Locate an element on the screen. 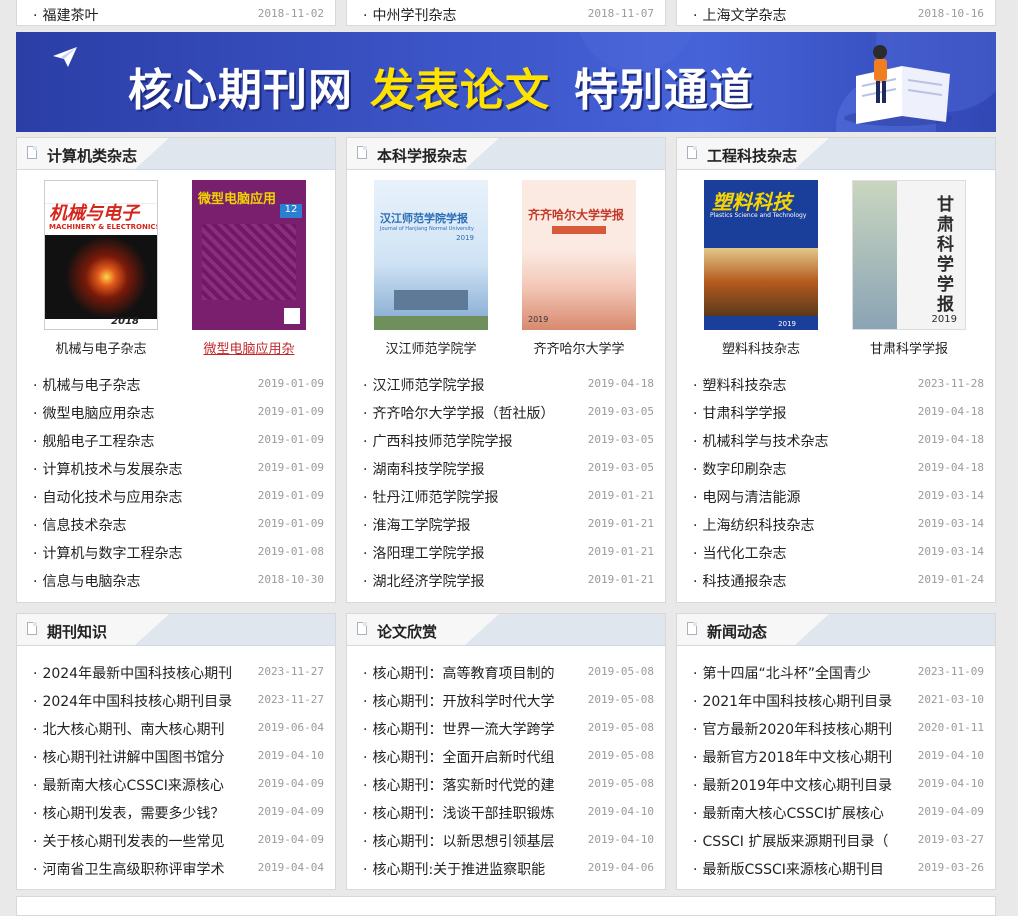 The width and height of the screenshot is (1018, 916). section-tab: 工程科技杂志 is located at coordinates (753, 153).